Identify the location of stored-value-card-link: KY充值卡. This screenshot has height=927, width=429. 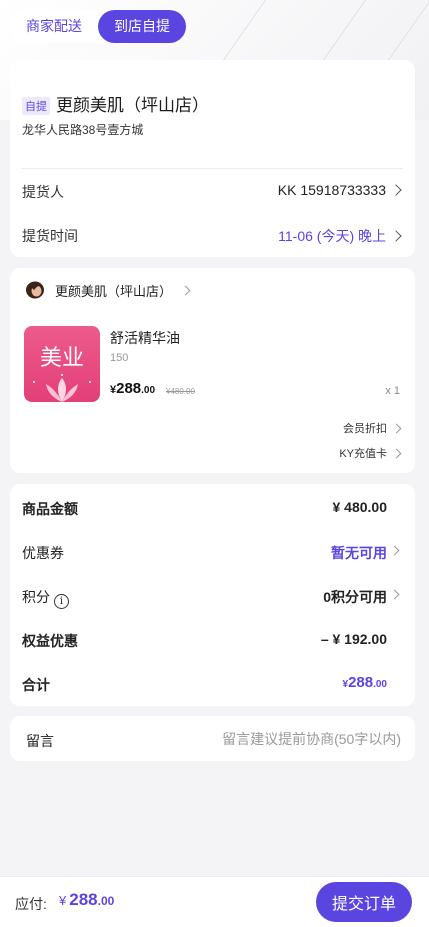
(371, 453).